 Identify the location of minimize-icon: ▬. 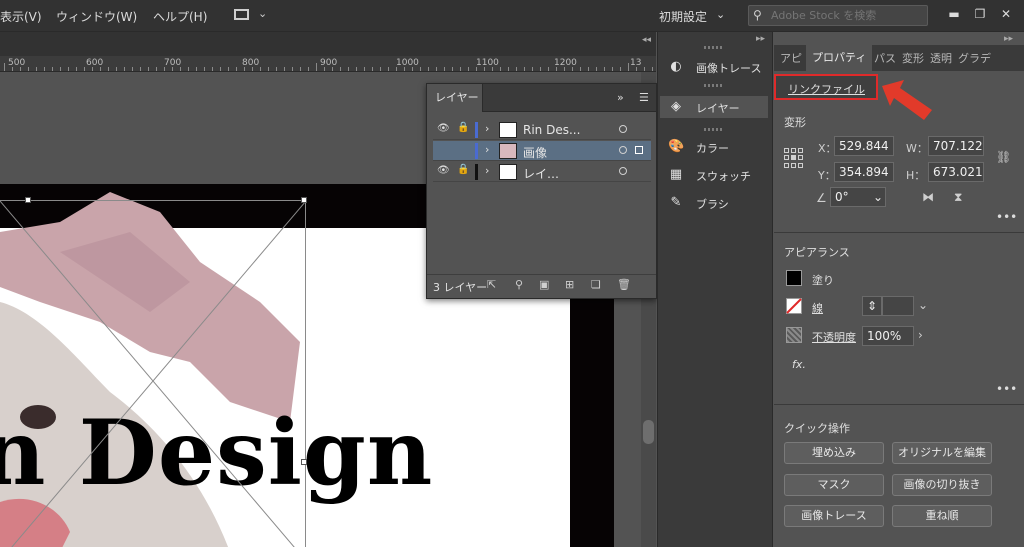
(954, 14).